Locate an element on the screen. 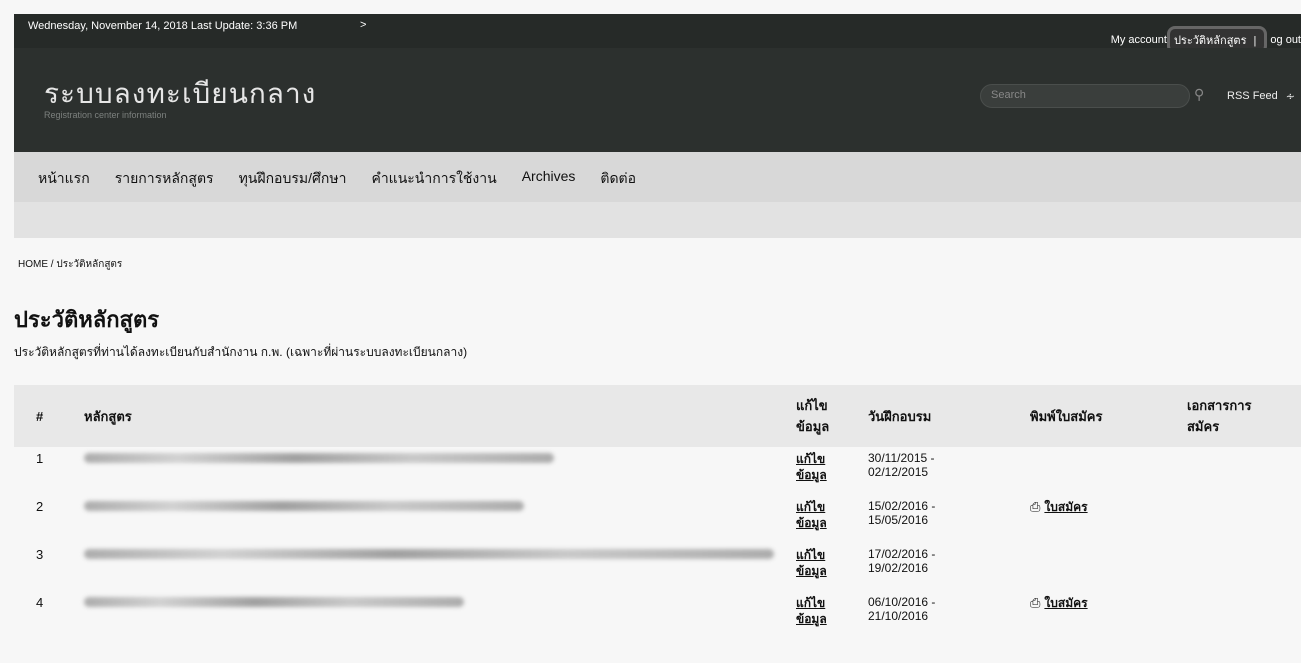  row-num: 1 is located at coordinates (40, 458).